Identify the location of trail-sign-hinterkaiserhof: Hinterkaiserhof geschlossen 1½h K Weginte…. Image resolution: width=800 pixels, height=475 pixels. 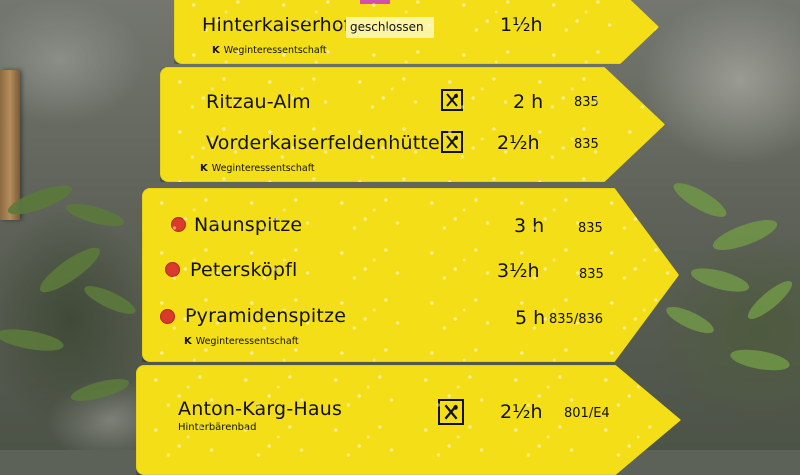
(416, 32).